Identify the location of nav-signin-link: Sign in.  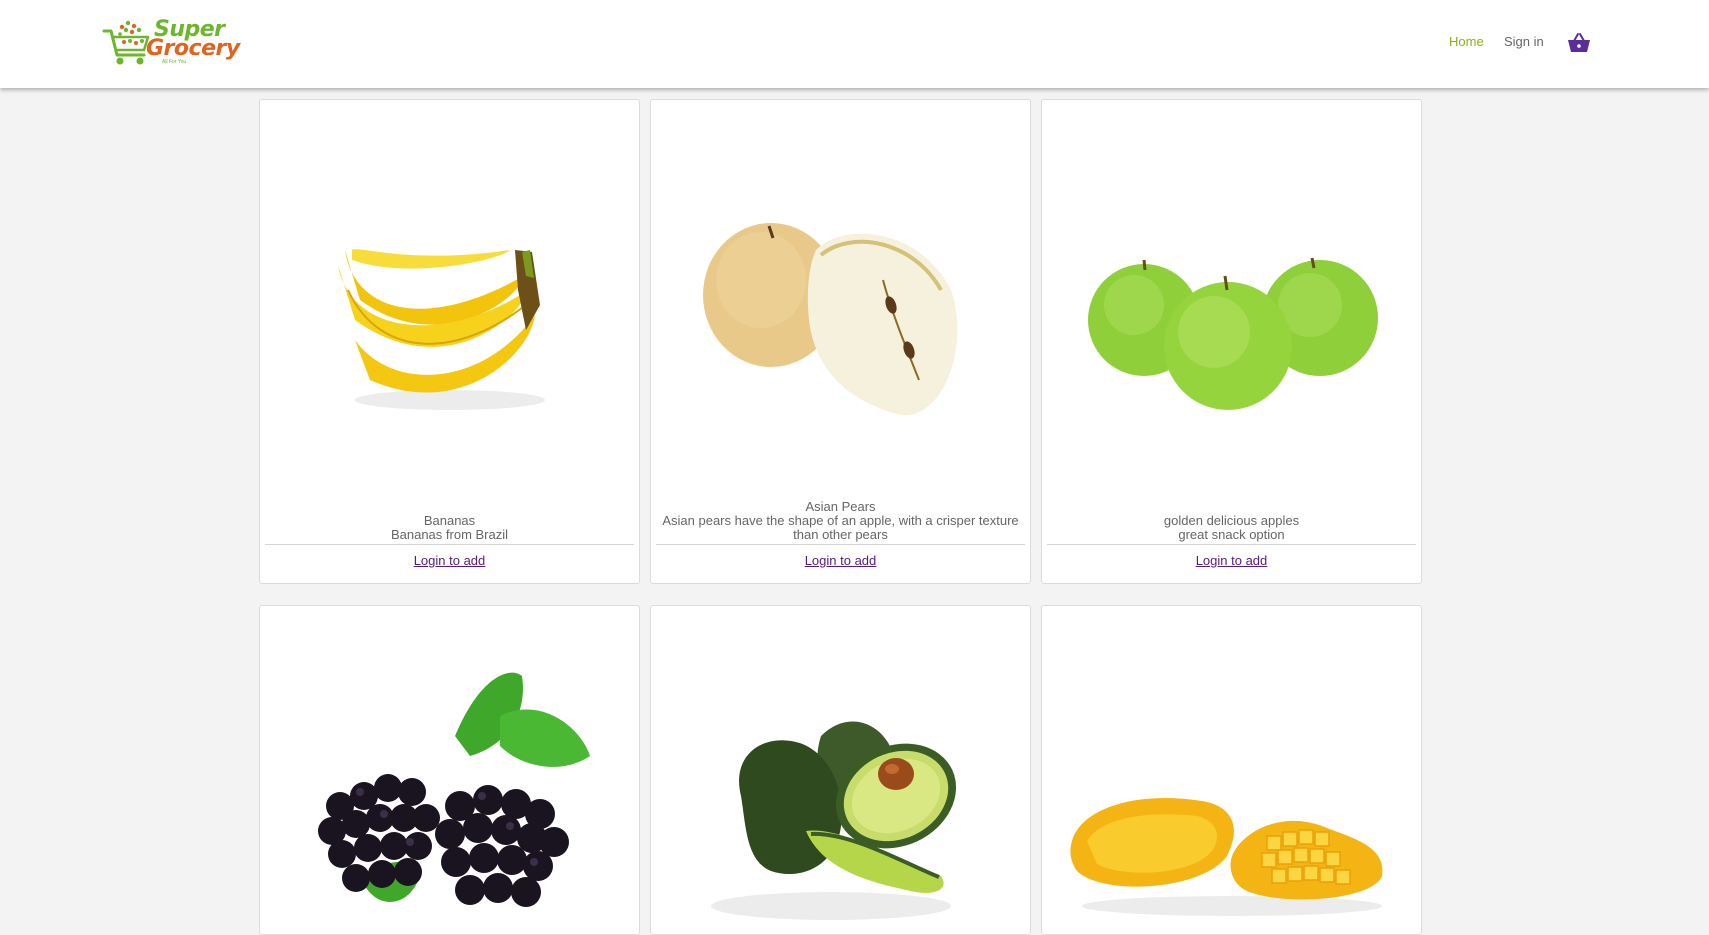
(1524, 41).